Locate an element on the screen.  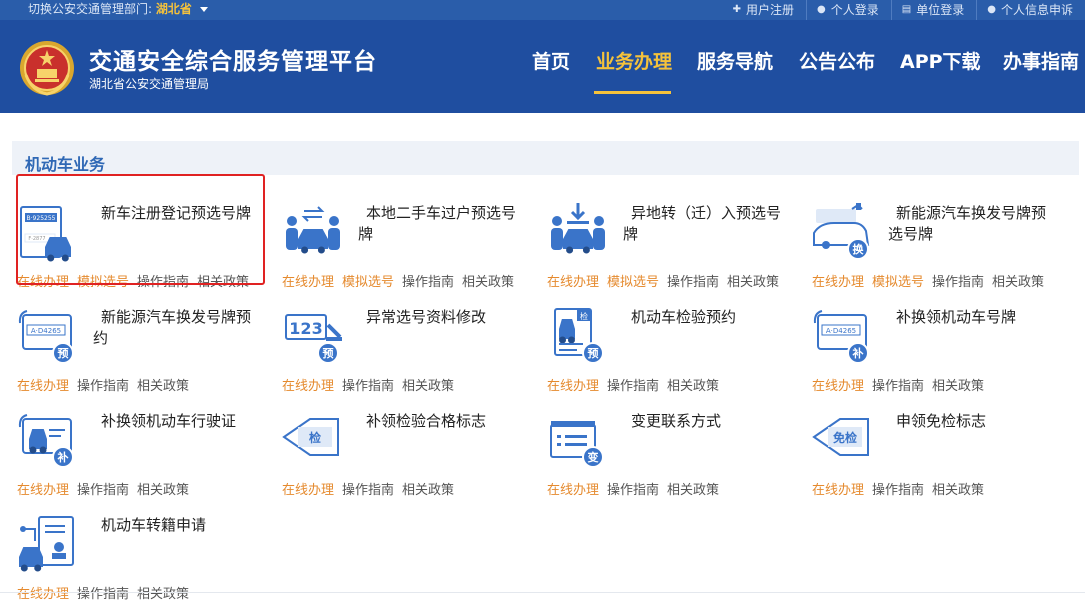
service-card: 换 新能源汽车换发号牌预选号牌在线办理 模拟选号 操作指南 相关政策 is located at coordinates (942, 246).